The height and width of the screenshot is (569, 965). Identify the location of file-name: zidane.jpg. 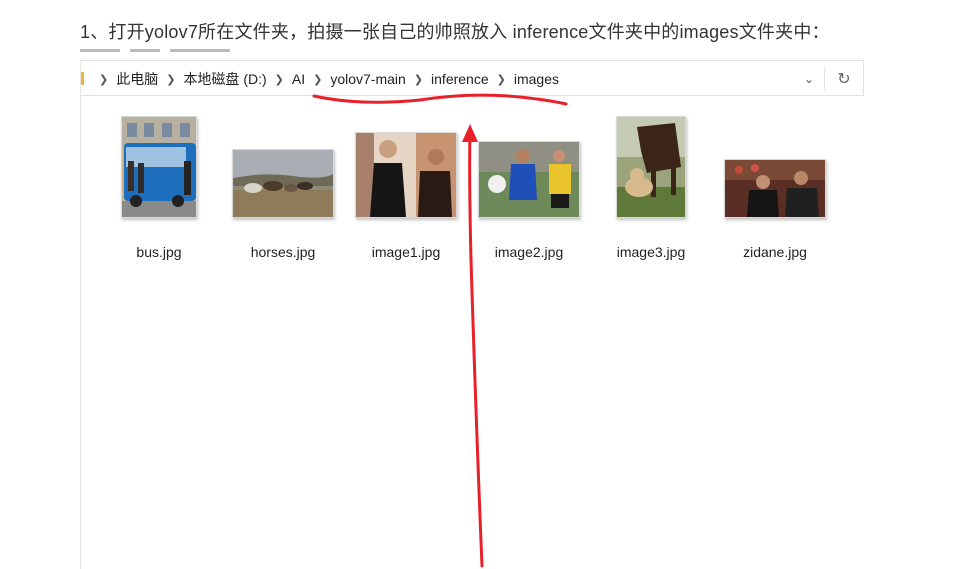
(775, 252).